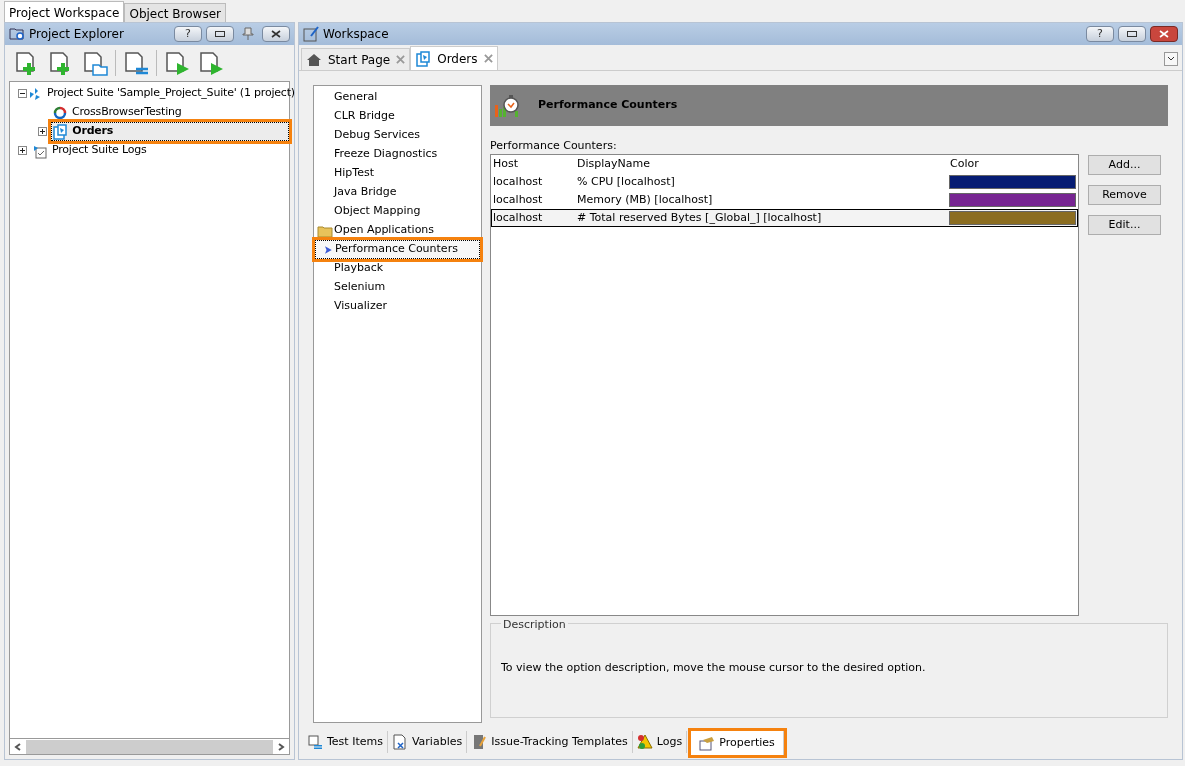  What do you see at coordinates (121, 112) in the screenshot?
I see `tree-item: CrossBrowserTesting` at bounding box center [121, 112].